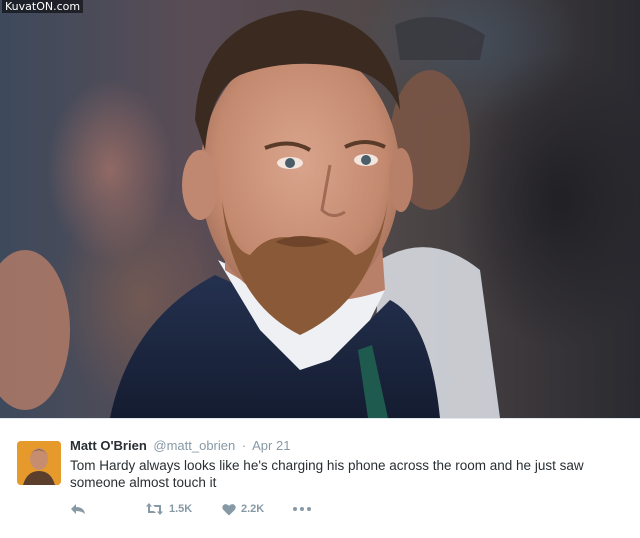  What do you see at coordinates (108, 445) in the screenshot?
I see `display-name: Matt O'Brien` at bounding box center [108, 445].